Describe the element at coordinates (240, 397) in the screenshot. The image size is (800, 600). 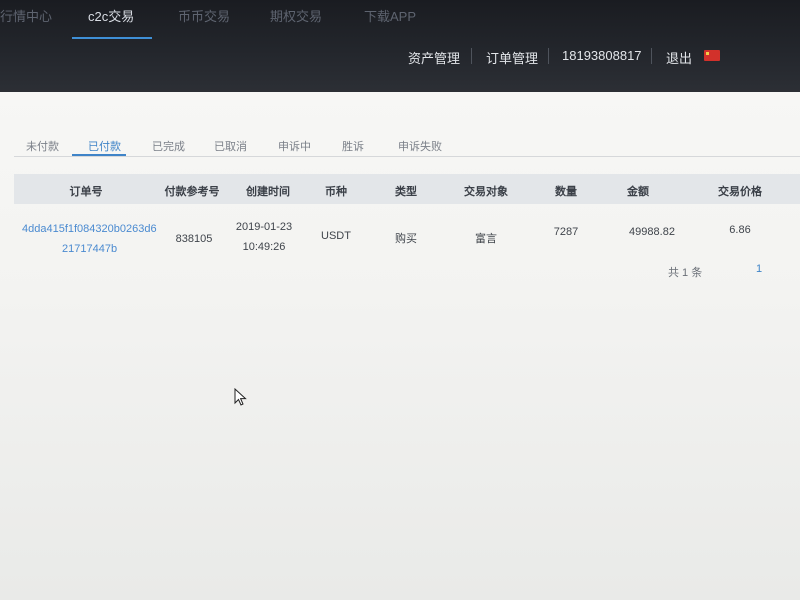
I see `mouse-cursor-icon` at that location.